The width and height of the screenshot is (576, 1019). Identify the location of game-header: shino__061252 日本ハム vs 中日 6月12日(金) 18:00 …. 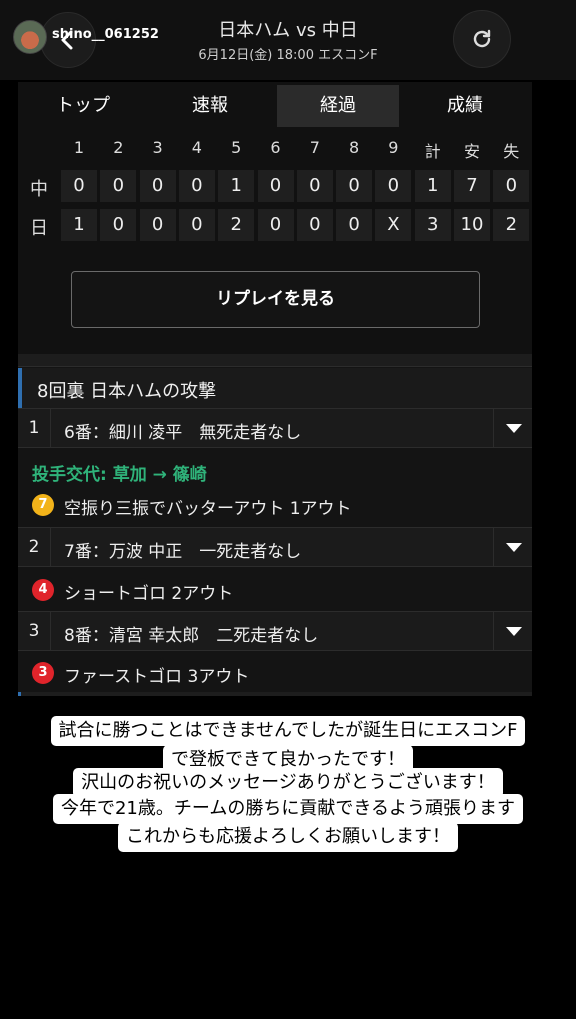
(288, 40).